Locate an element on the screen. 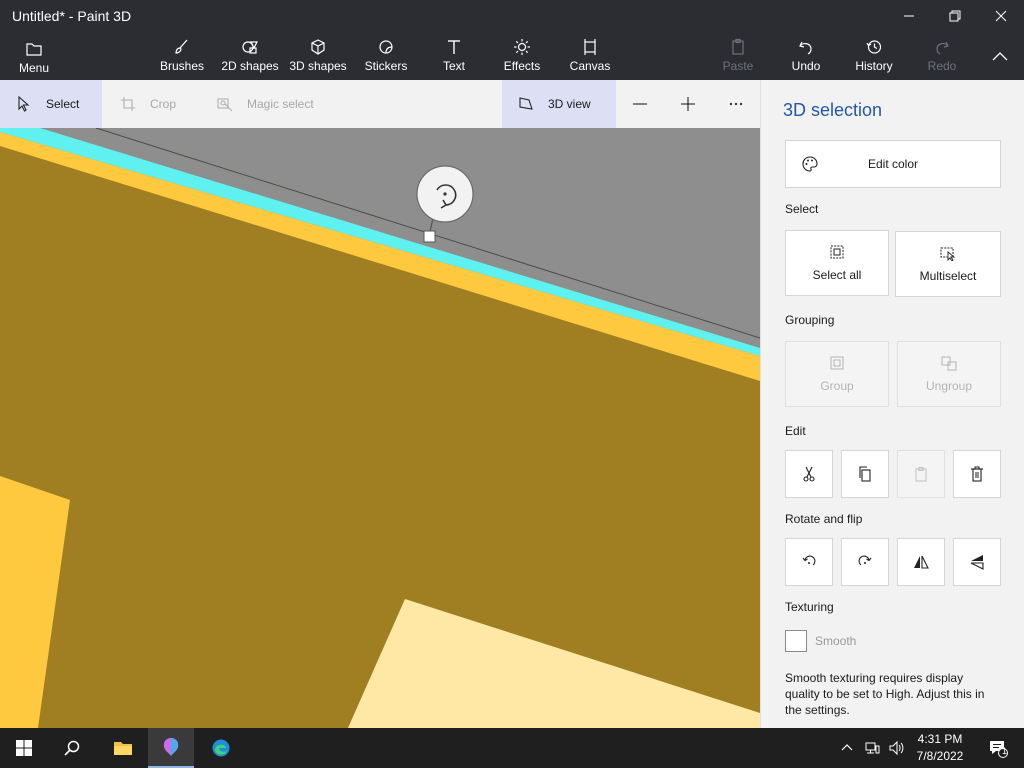  search-button is located at coordinates (72, 748).